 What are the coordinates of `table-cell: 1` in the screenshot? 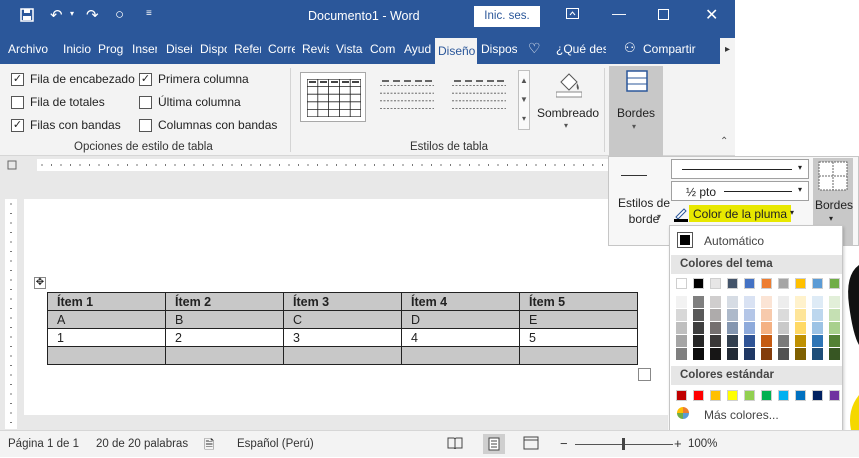 It's located at (106, 337).